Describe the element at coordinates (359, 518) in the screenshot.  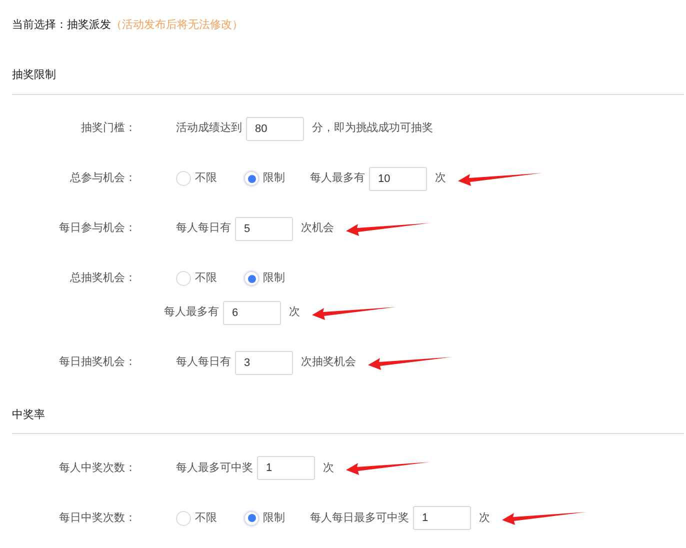
I see `field-prefix: 每人每日最多可中奖` at that location.